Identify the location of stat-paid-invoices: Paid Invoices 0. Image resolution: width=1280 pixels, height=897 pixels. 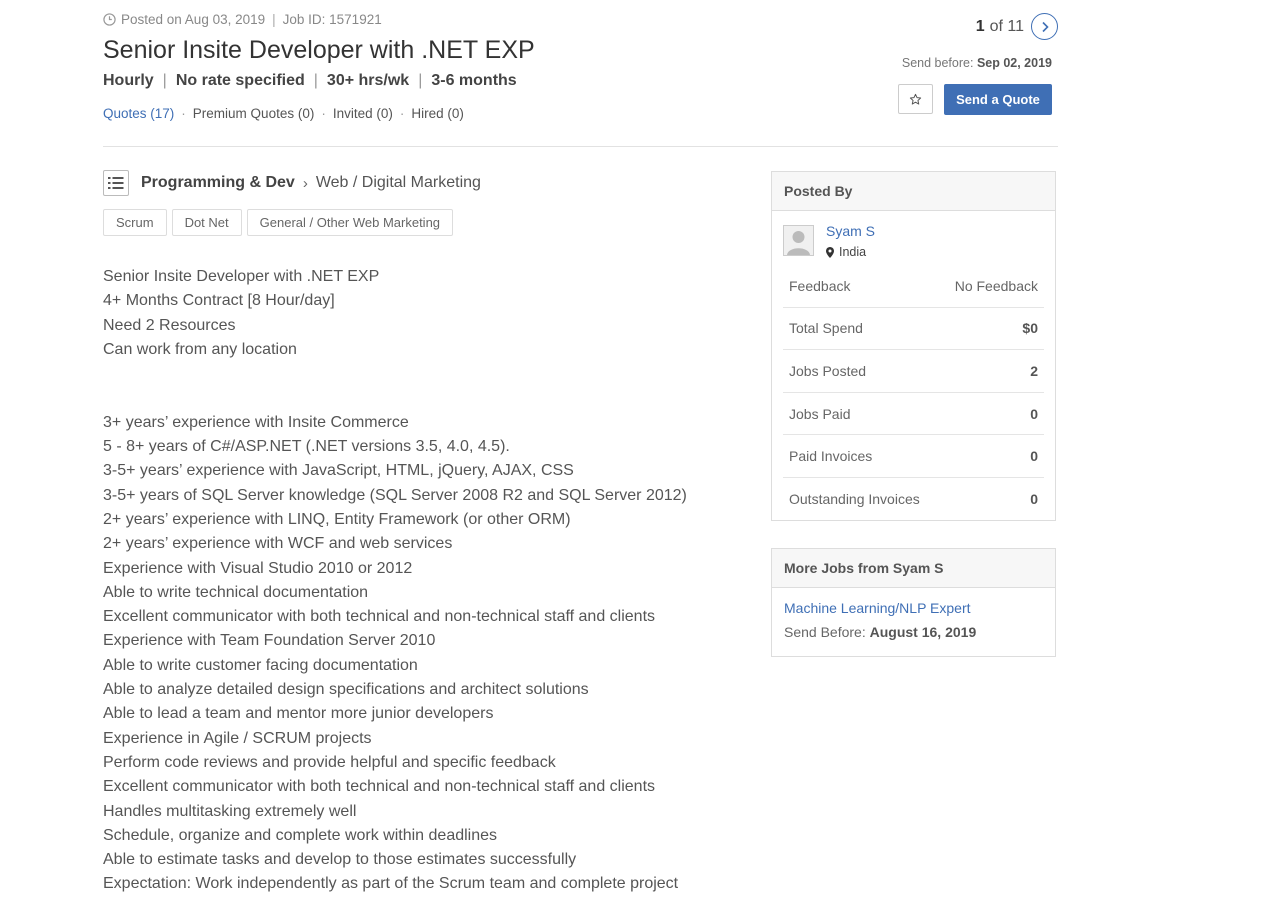
(913, 456).